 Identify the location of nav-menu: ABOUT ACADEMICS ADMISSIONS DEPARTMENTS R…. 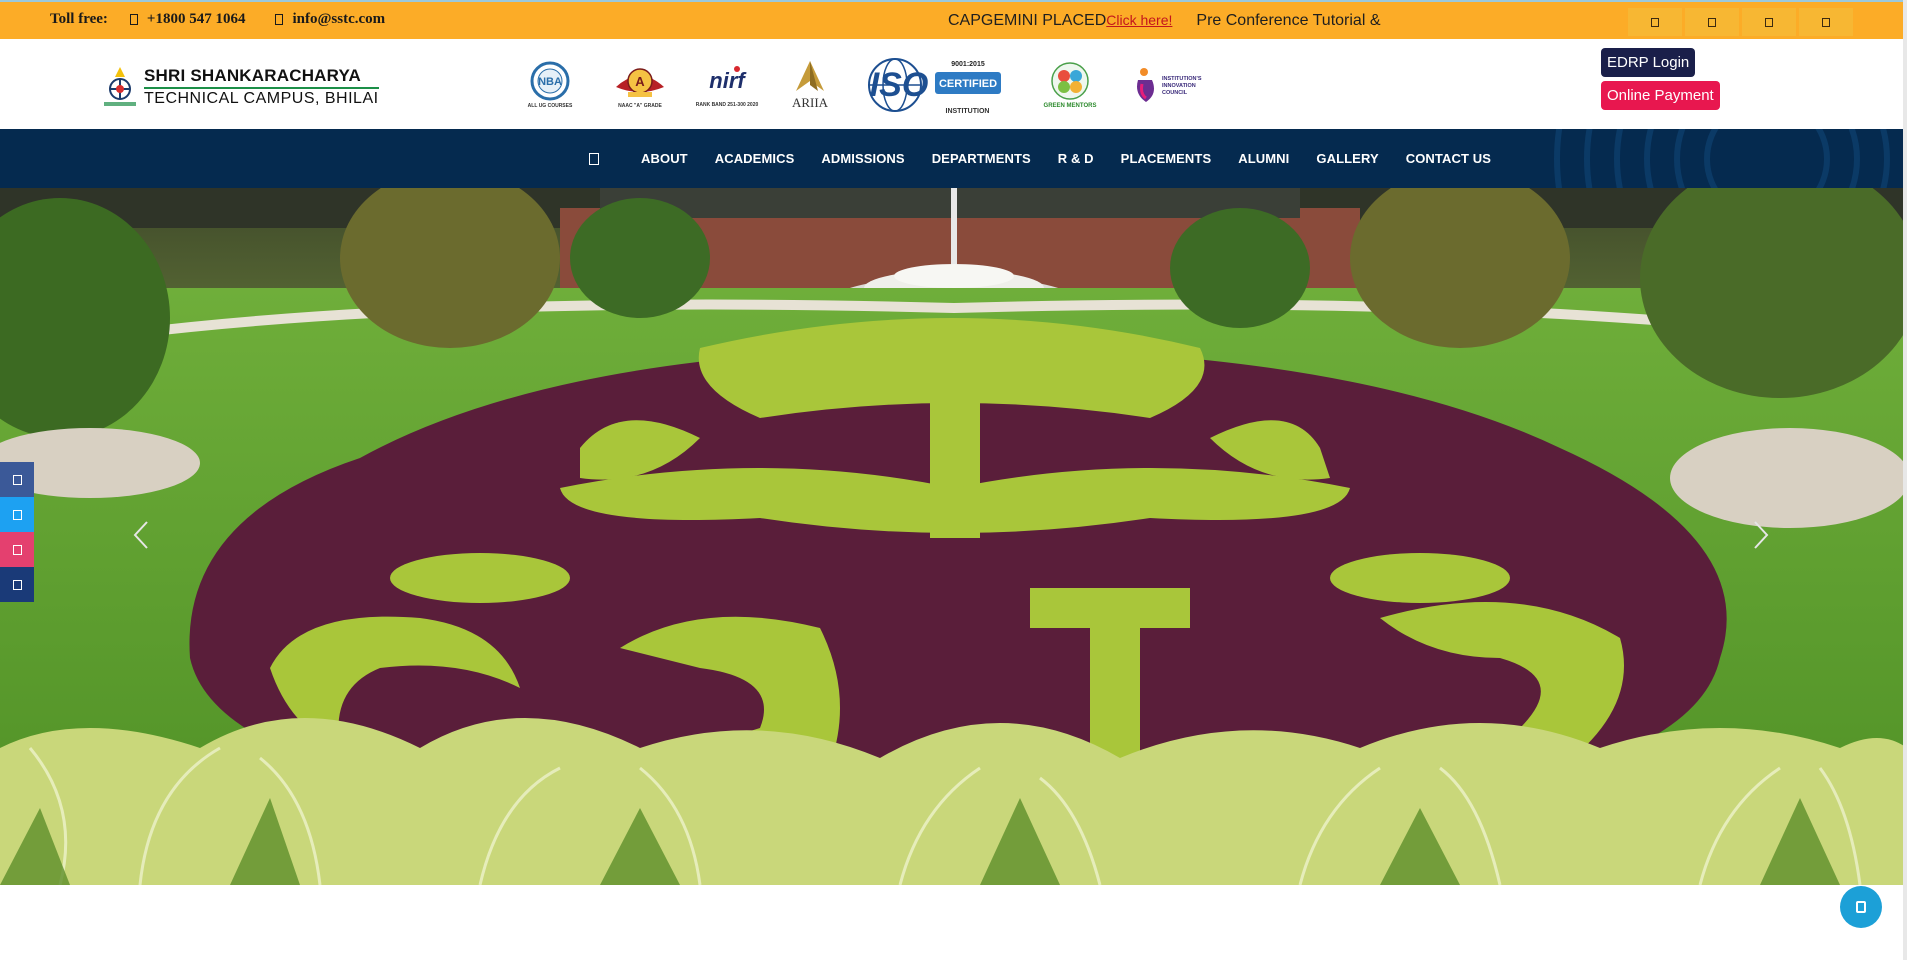
(1053, 158).